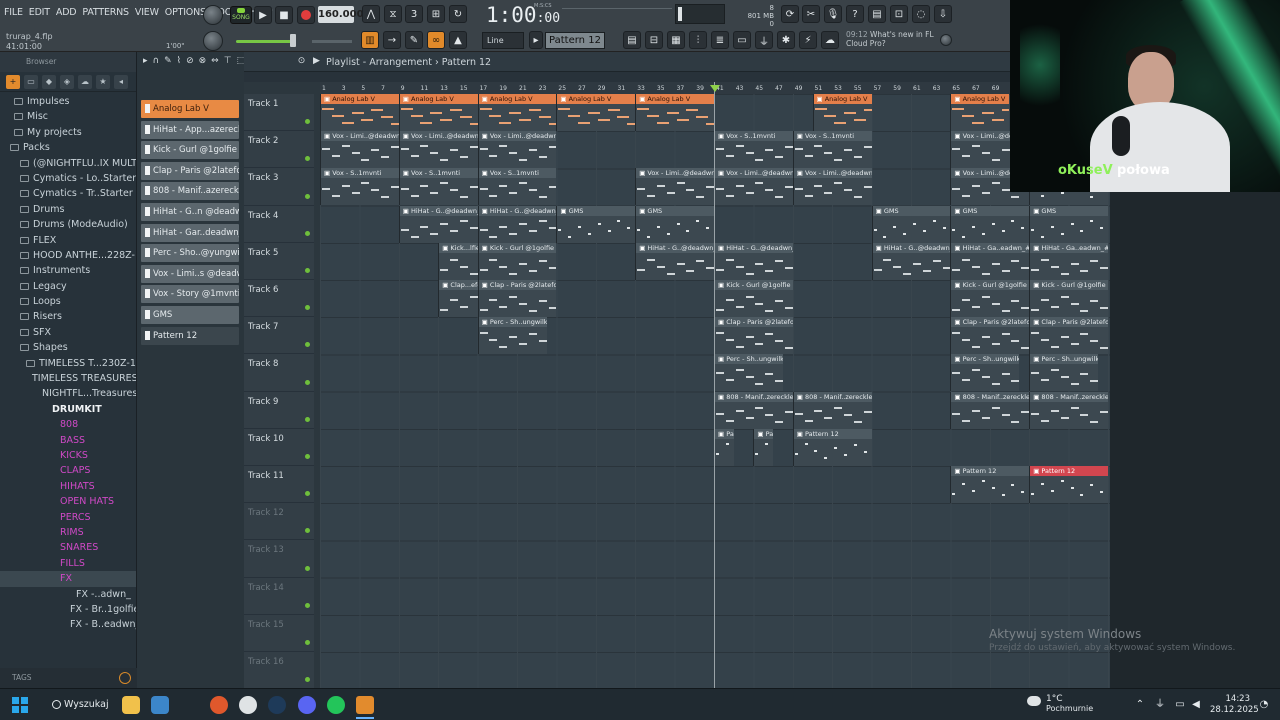  I want to click on playlist-clip: HiHat - Ga..eadwn_#2, so click(1068, 261).